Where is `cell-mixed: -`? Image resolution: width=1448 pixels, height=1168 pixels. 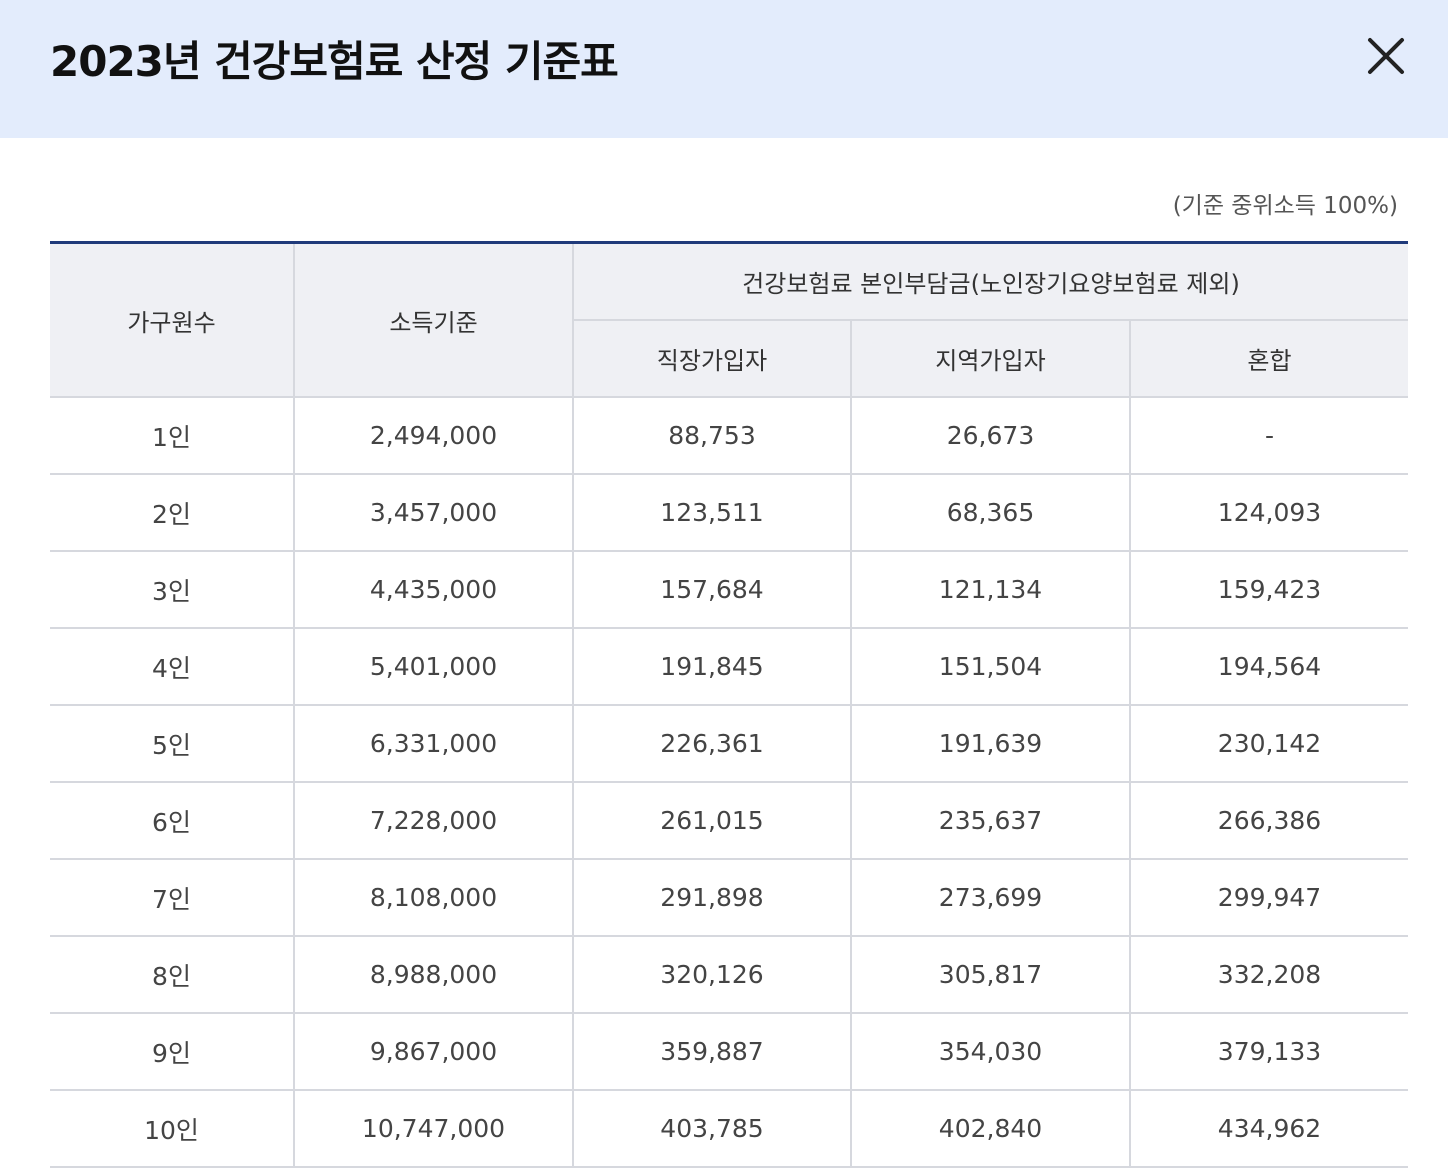
cell-mixed: - is located at coordinates (1268, 436).